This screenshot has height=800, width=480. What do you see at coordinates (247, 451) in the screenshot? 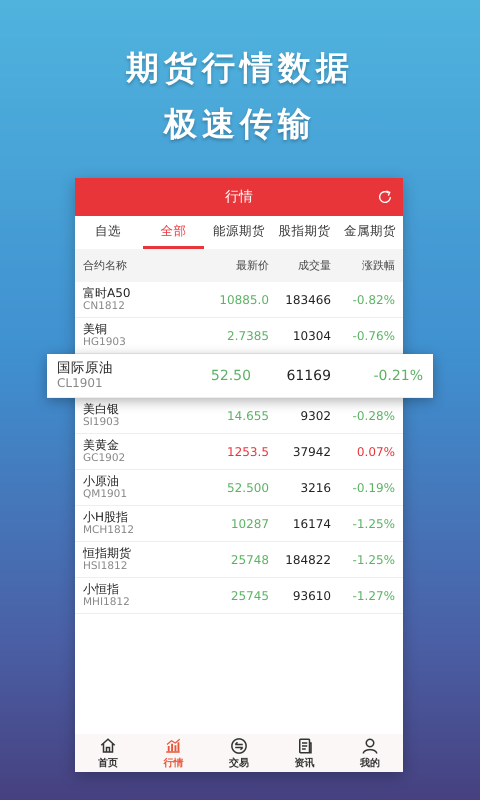
I see `price-cell-text: 1253.5` at bounding box center [247, 451].